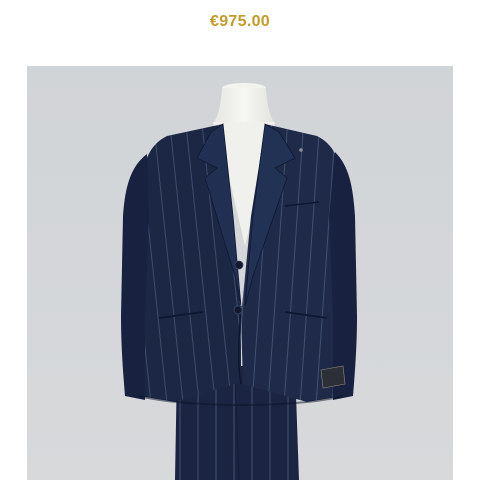 This screenshot has height=480, width=480. What do you see at coordinates (239, 265) in the screenshot?
I see `jacket-button-top` at bounding box center [239, 265].